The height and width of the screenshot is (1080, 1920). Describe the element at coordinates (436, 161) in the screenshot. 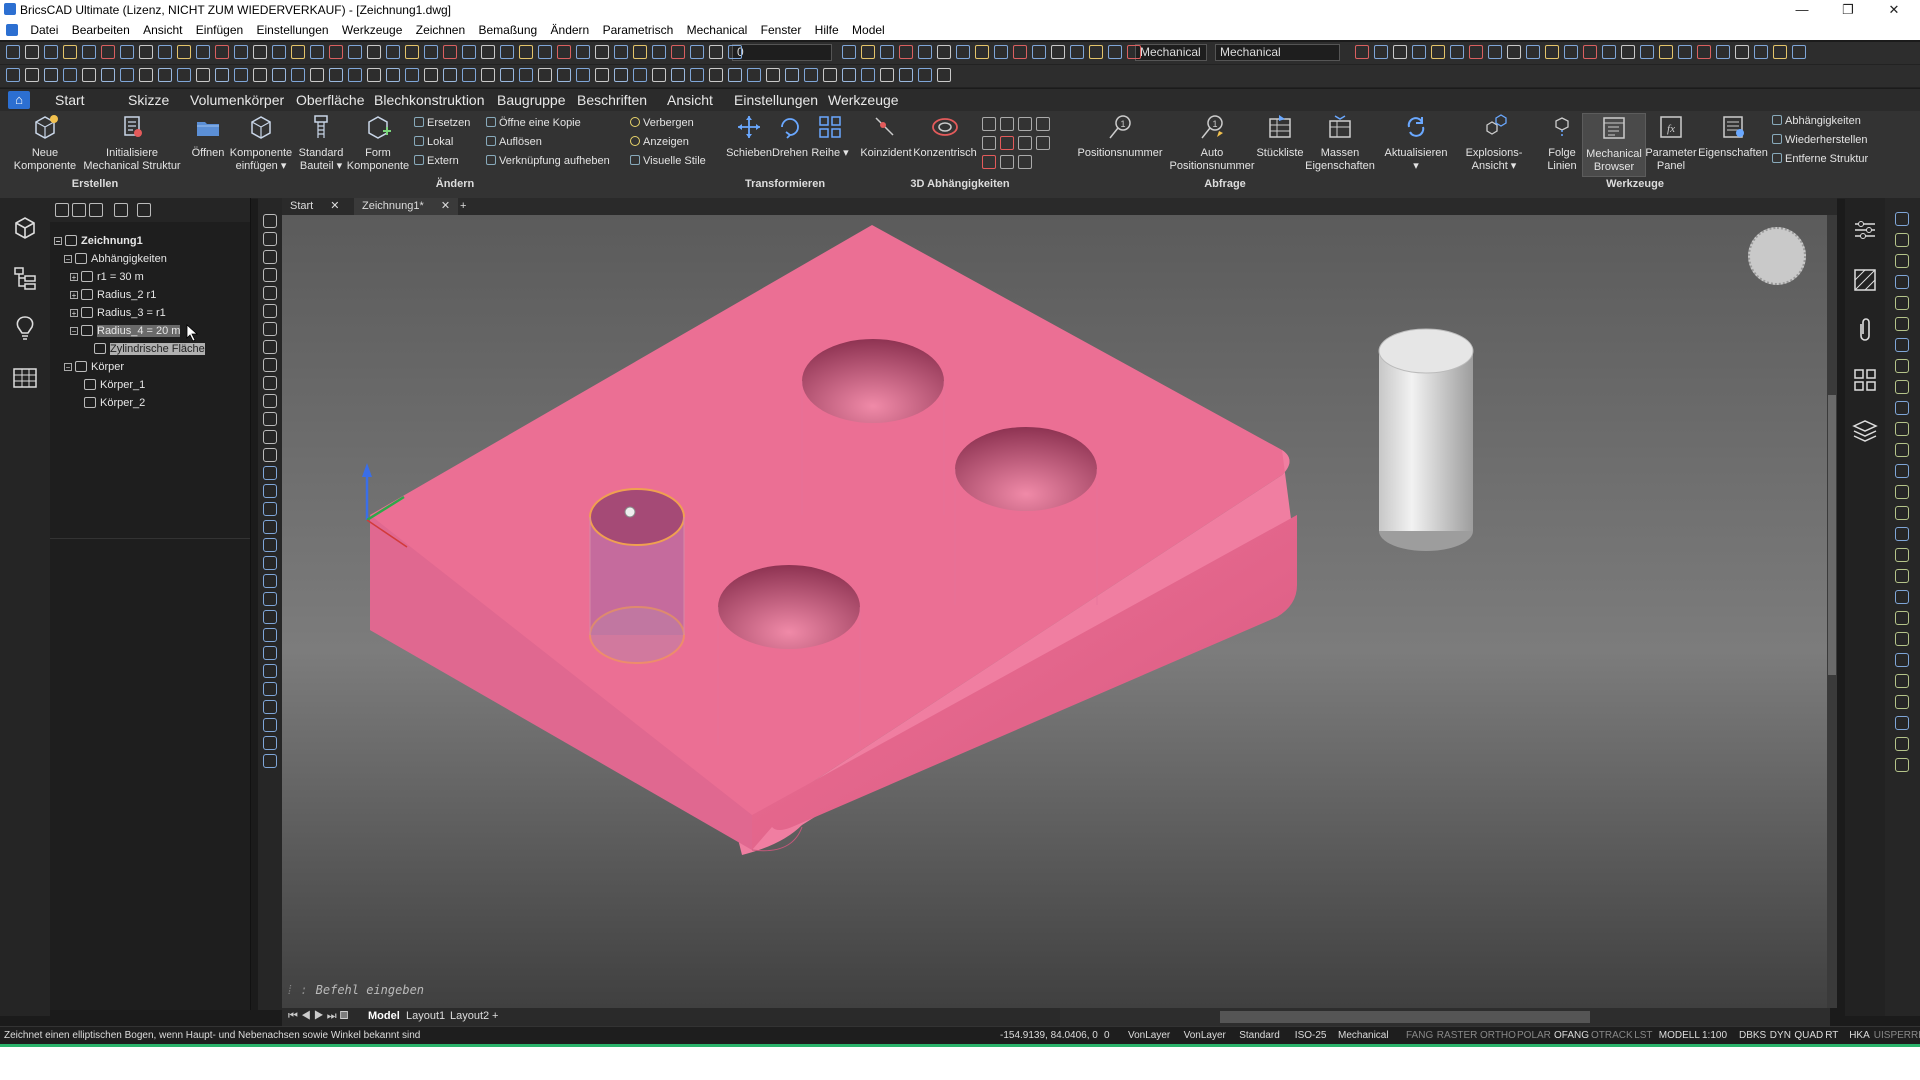

I see `extern-button: Extern` at that location.